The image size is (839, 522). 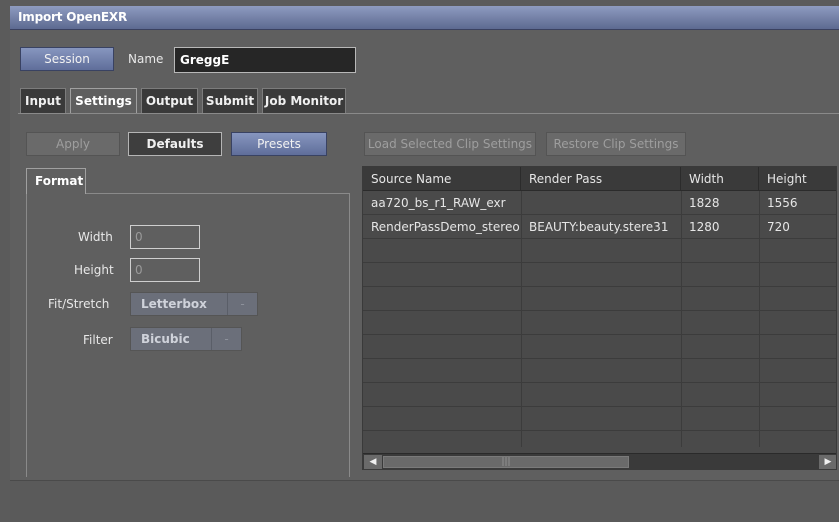 I want to click on horizontal-scrollbar: ◀ ||| ▶, so click(x=599, y=461).